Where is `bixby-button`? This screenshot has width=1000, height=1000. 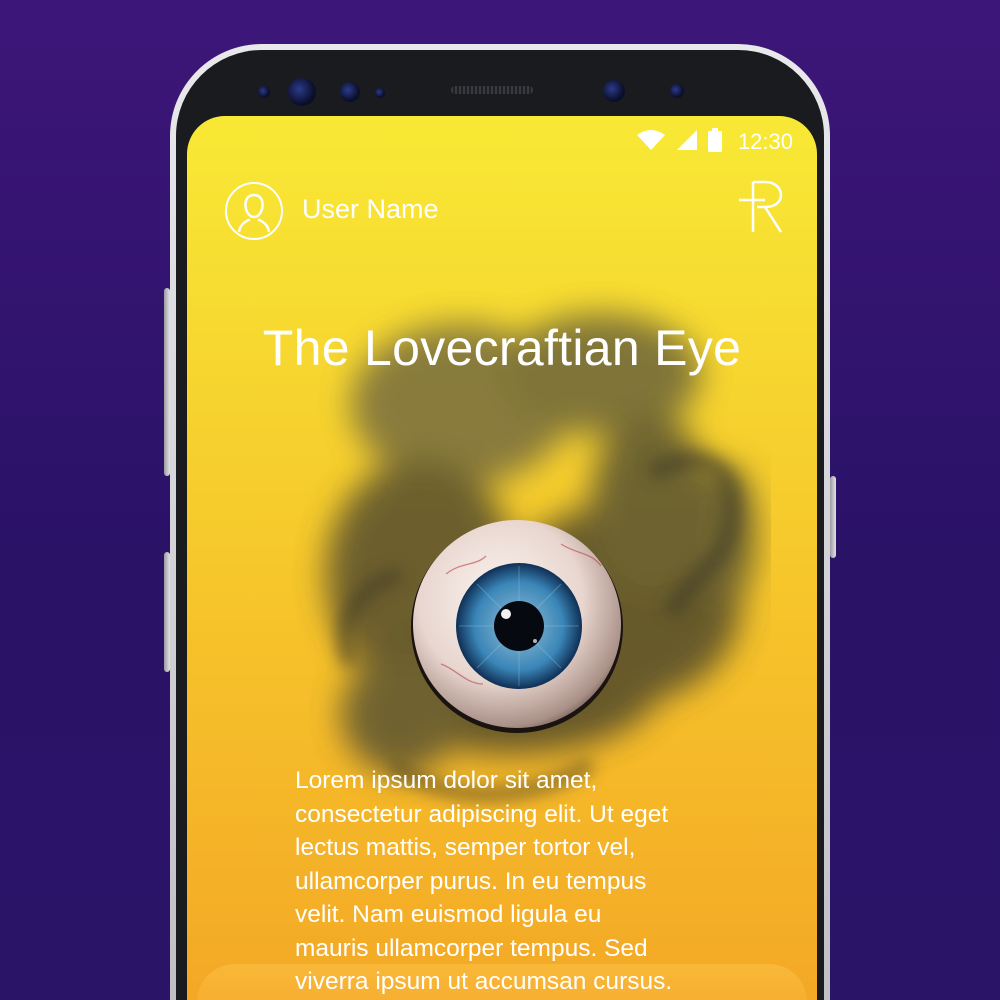
bixby-button is located at coordinates (833, 517).